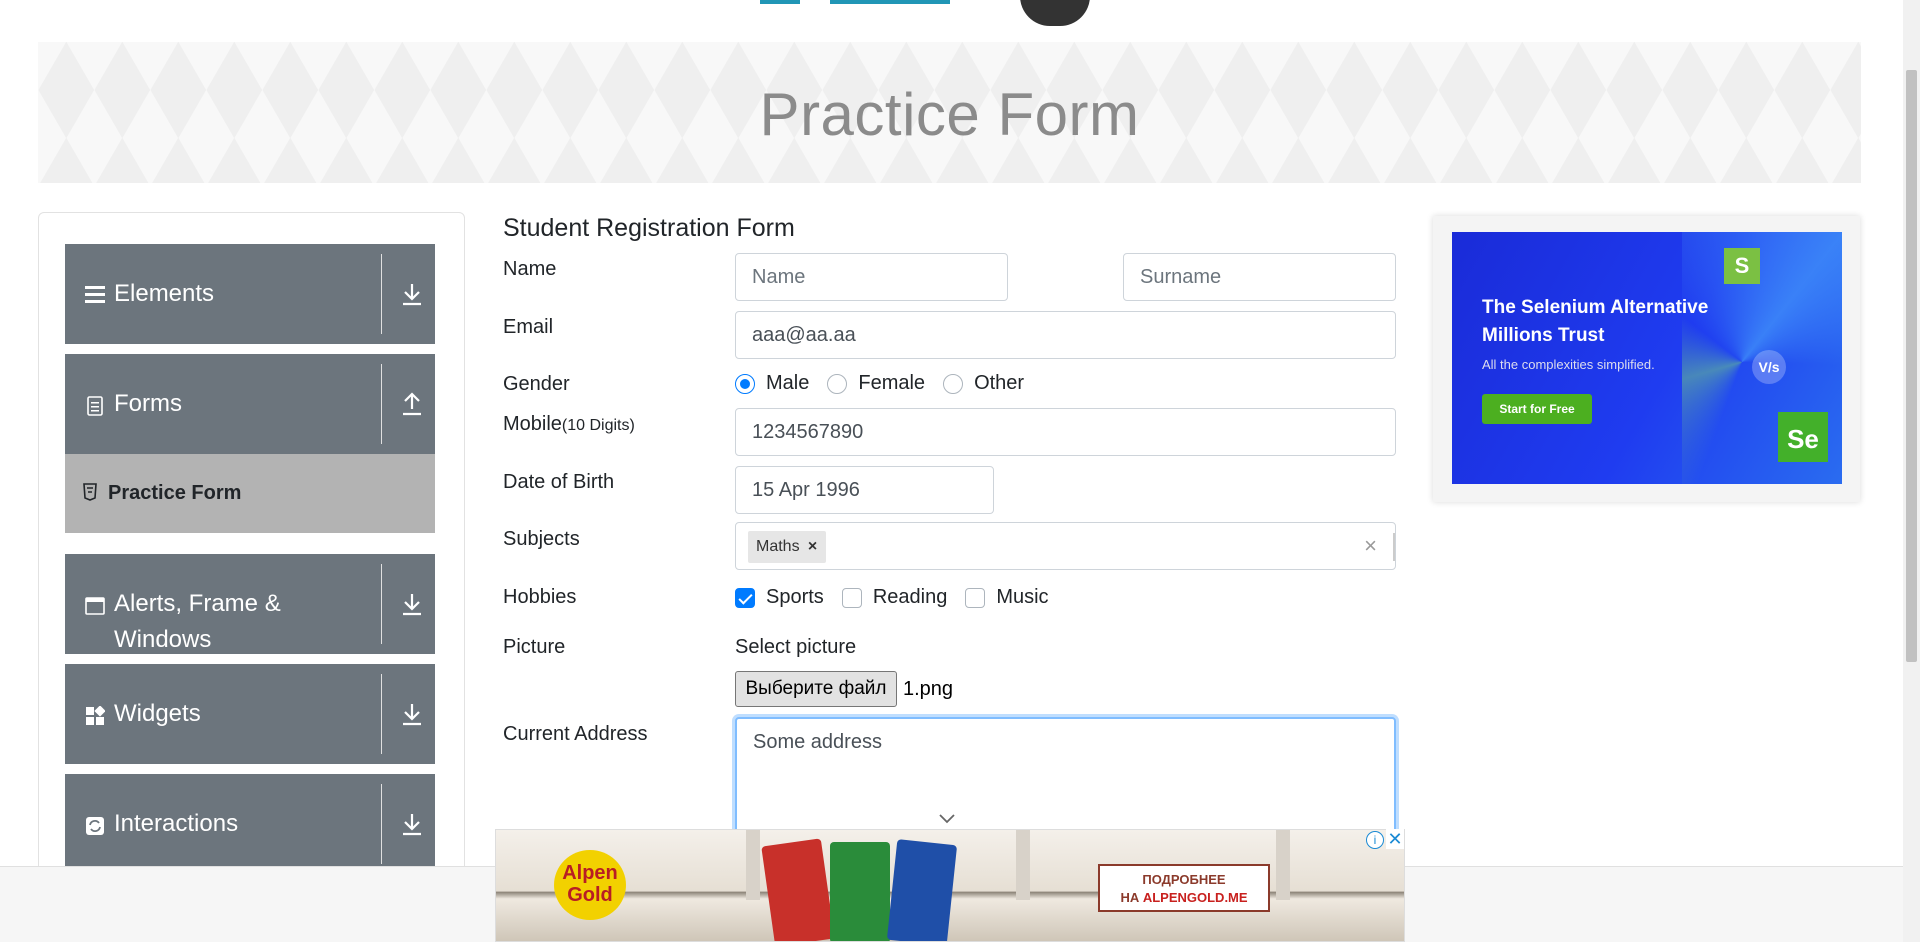  What do you see at coordinates (1537, 409) in the screenshot?
I see `ad-cta-button: Start for Free` at bounding box center [1537, 409].